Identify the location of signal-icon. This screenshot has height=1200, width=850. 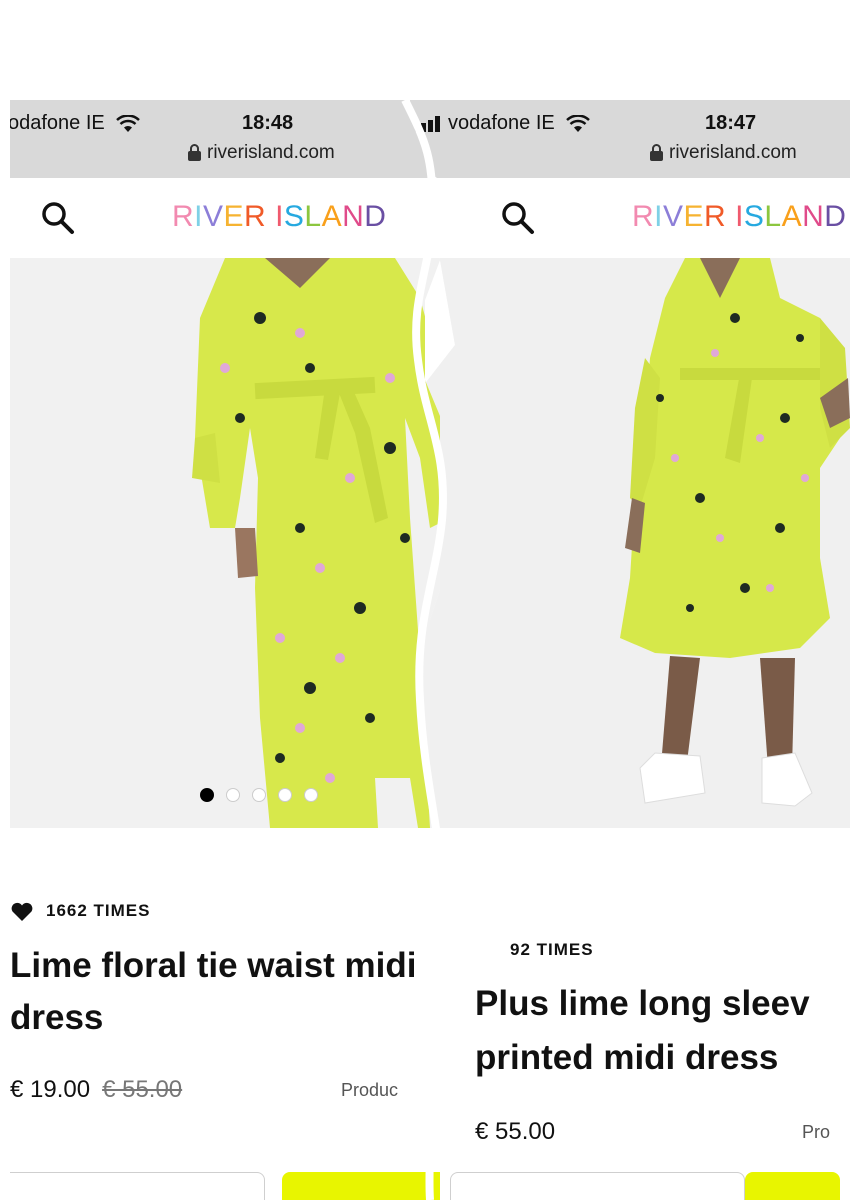
(427, 123).